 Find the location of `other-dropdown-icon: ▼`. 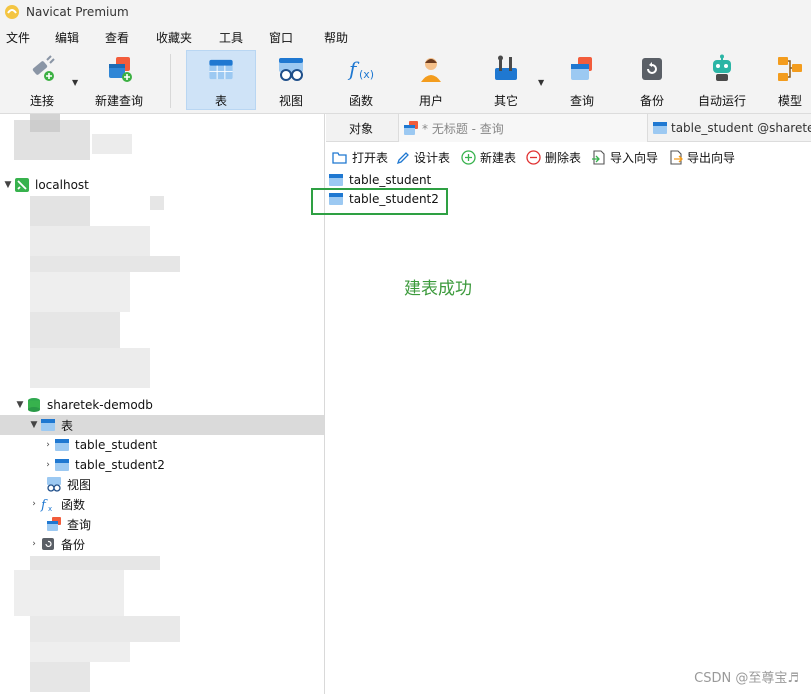

other-dropdown-icon: ▼ is located at coordinates (541, 82).